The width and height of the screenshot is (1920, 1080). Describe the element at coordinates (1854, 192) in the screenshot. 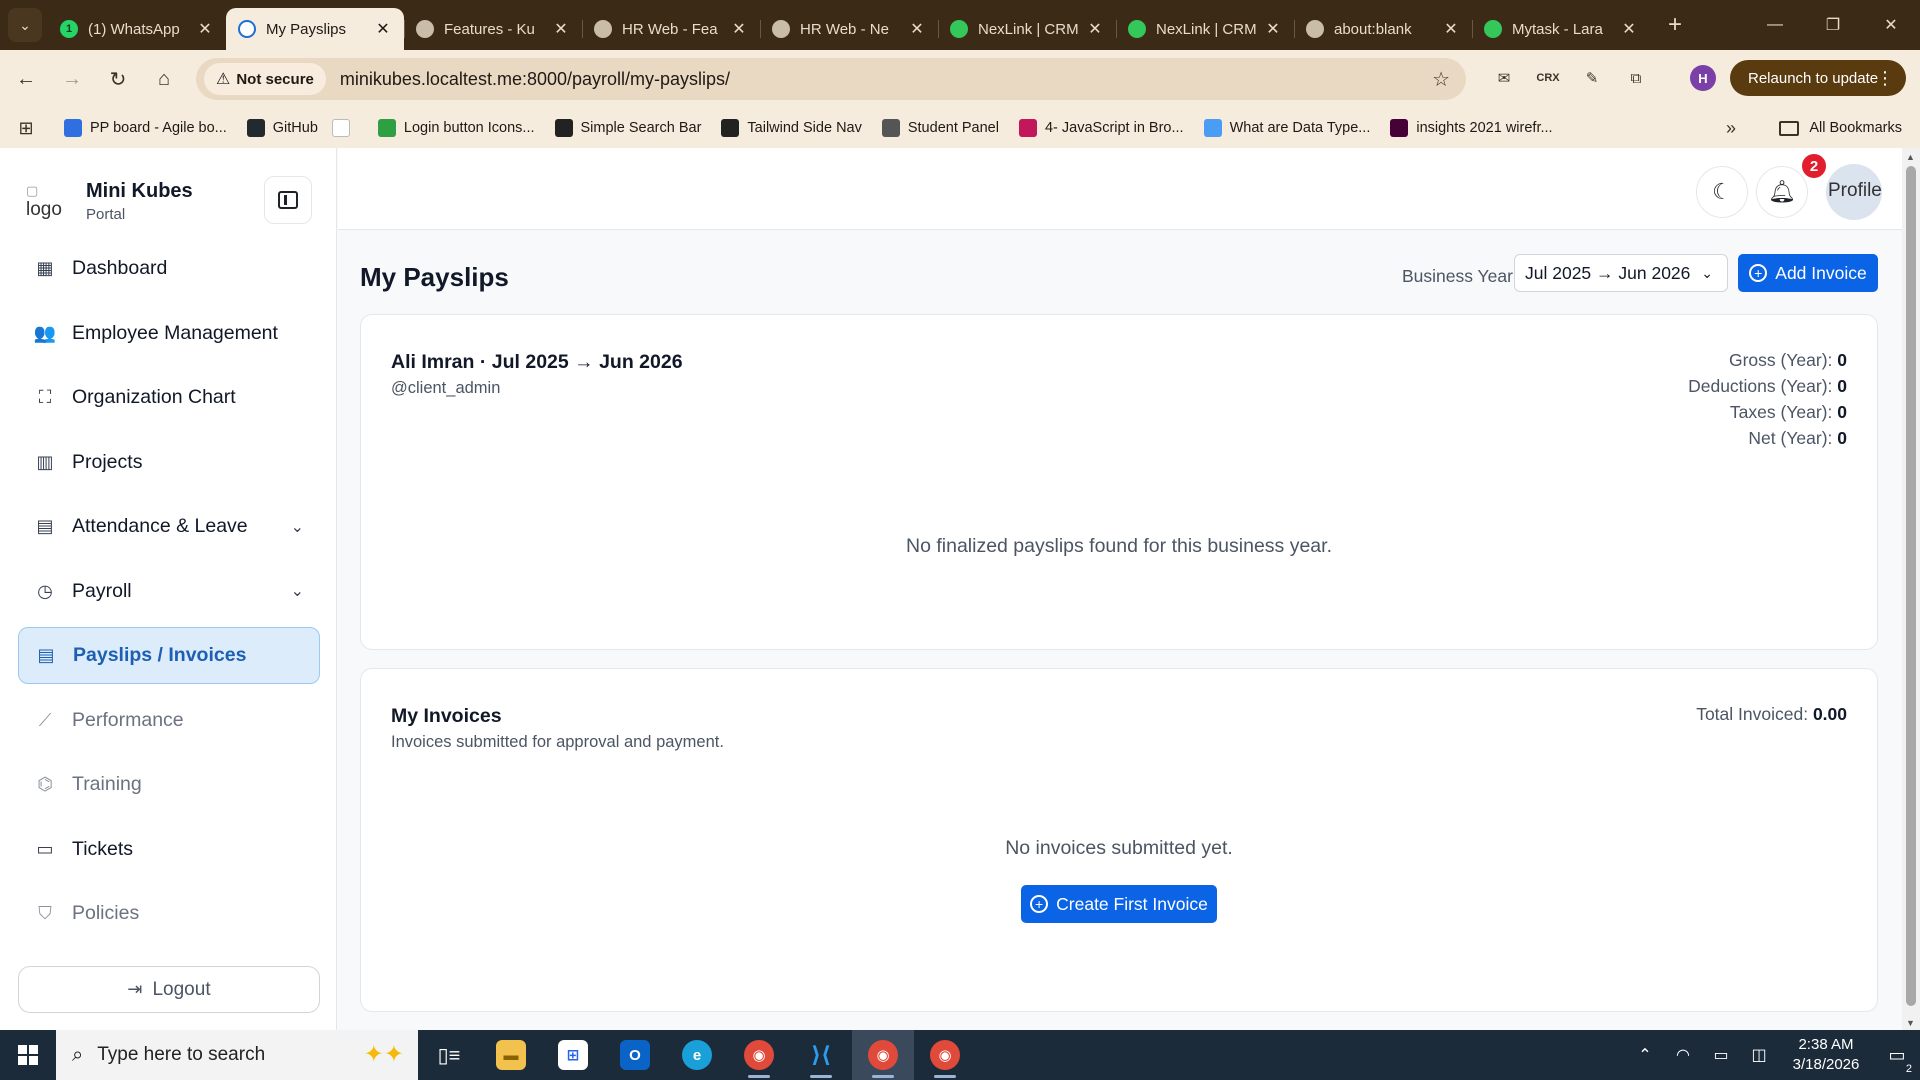

I see `profile-avatar: Profile` at that location.